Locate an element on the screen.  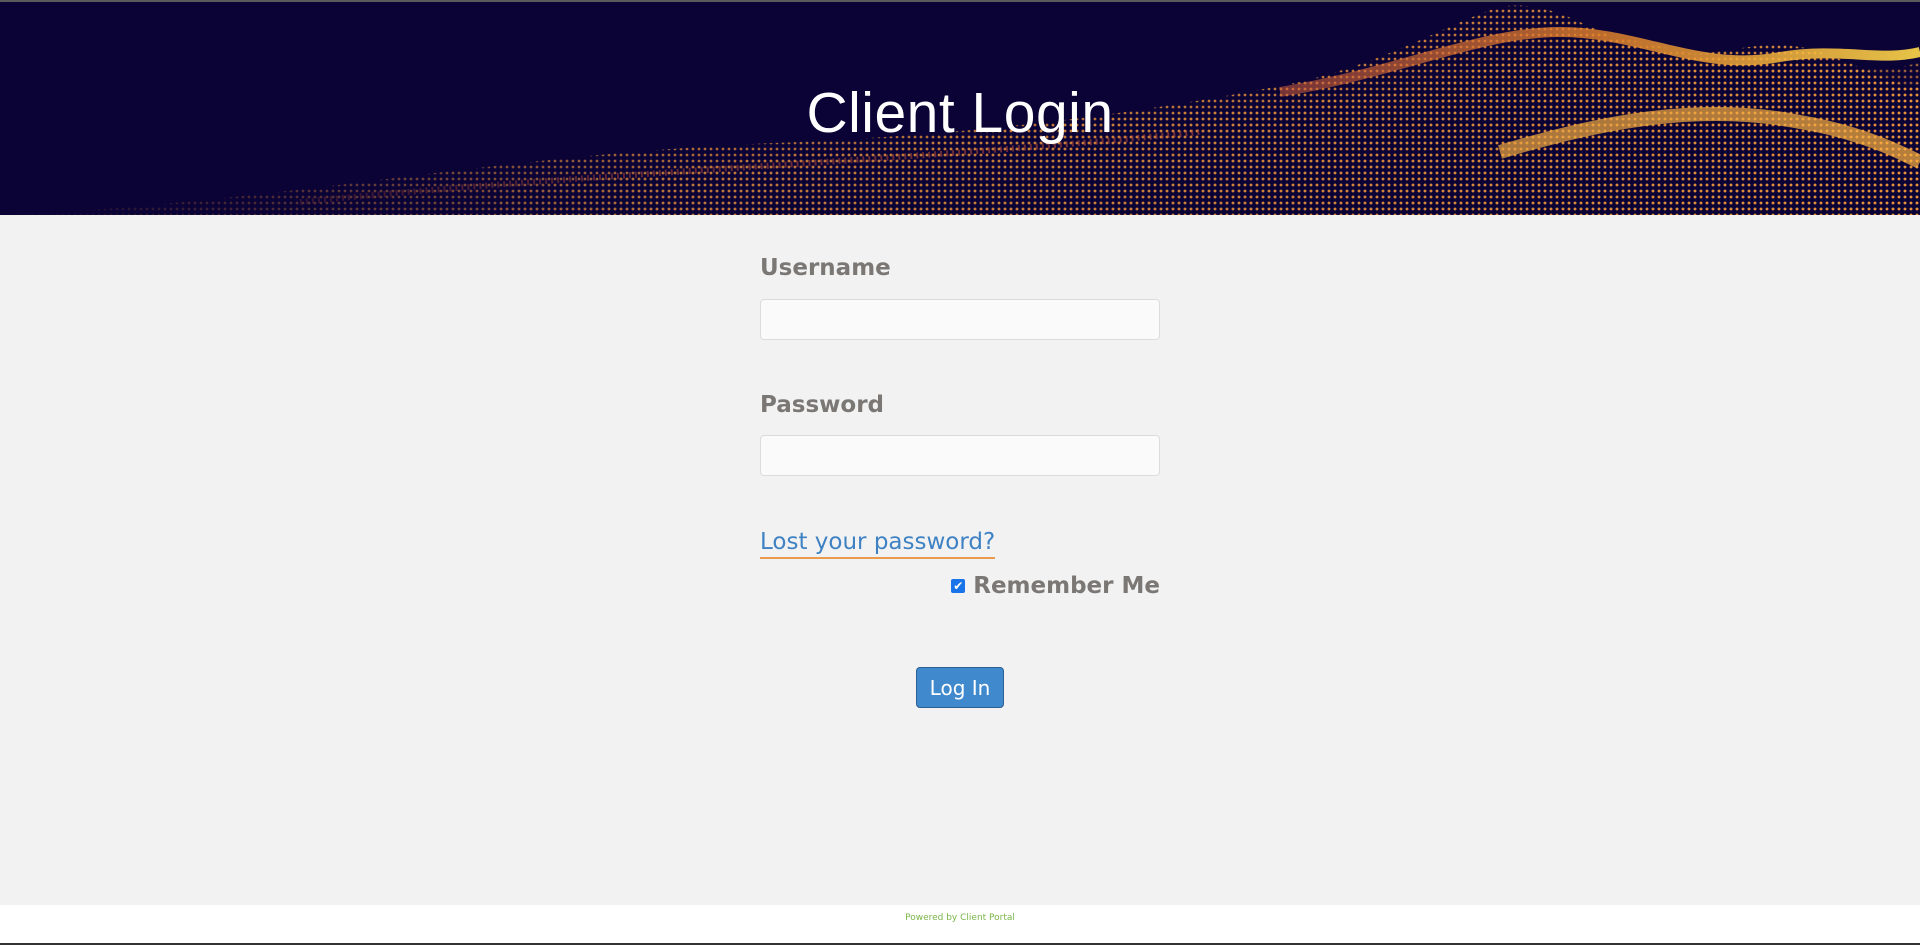
username-input is located at coordinates (960, 319).